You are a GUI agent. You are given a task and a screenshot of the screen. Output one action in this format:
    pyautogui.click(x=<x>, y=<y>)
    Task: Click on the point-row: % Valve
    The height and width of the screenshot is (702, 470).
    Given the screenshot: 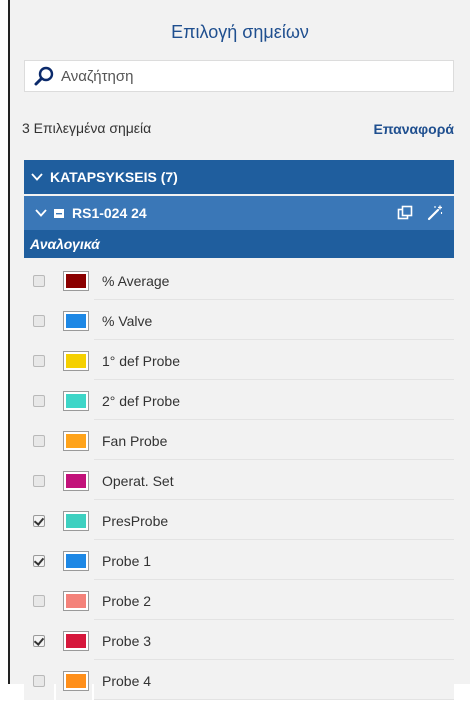 What is the action you would take?
    pyautogui.click(x=239, y=321)
    